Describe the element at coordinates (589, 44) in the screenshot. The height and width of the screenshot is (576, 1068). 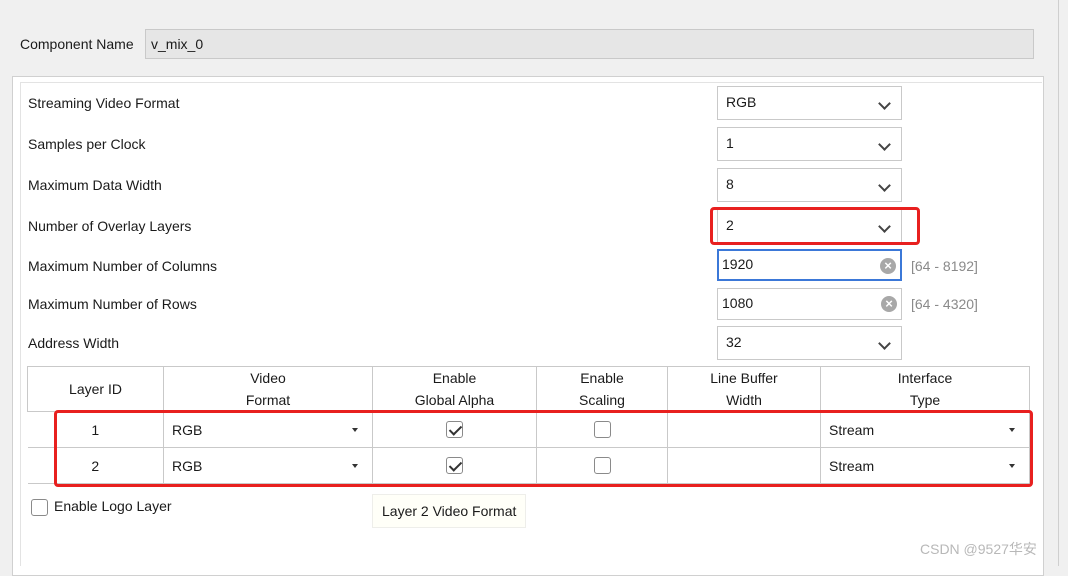
I see `component-name-field: v_mix_0` at that location.